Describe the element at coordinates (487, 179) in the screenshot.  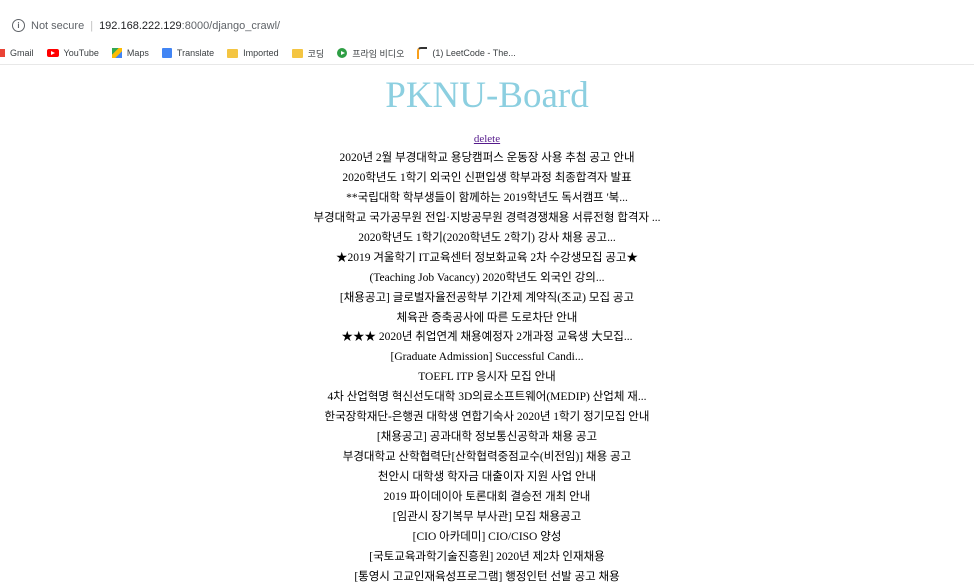
I see `post-item: 2020학년도 1학기 외국인 신편입생 학부과정 최종합격자 발표` at that location.